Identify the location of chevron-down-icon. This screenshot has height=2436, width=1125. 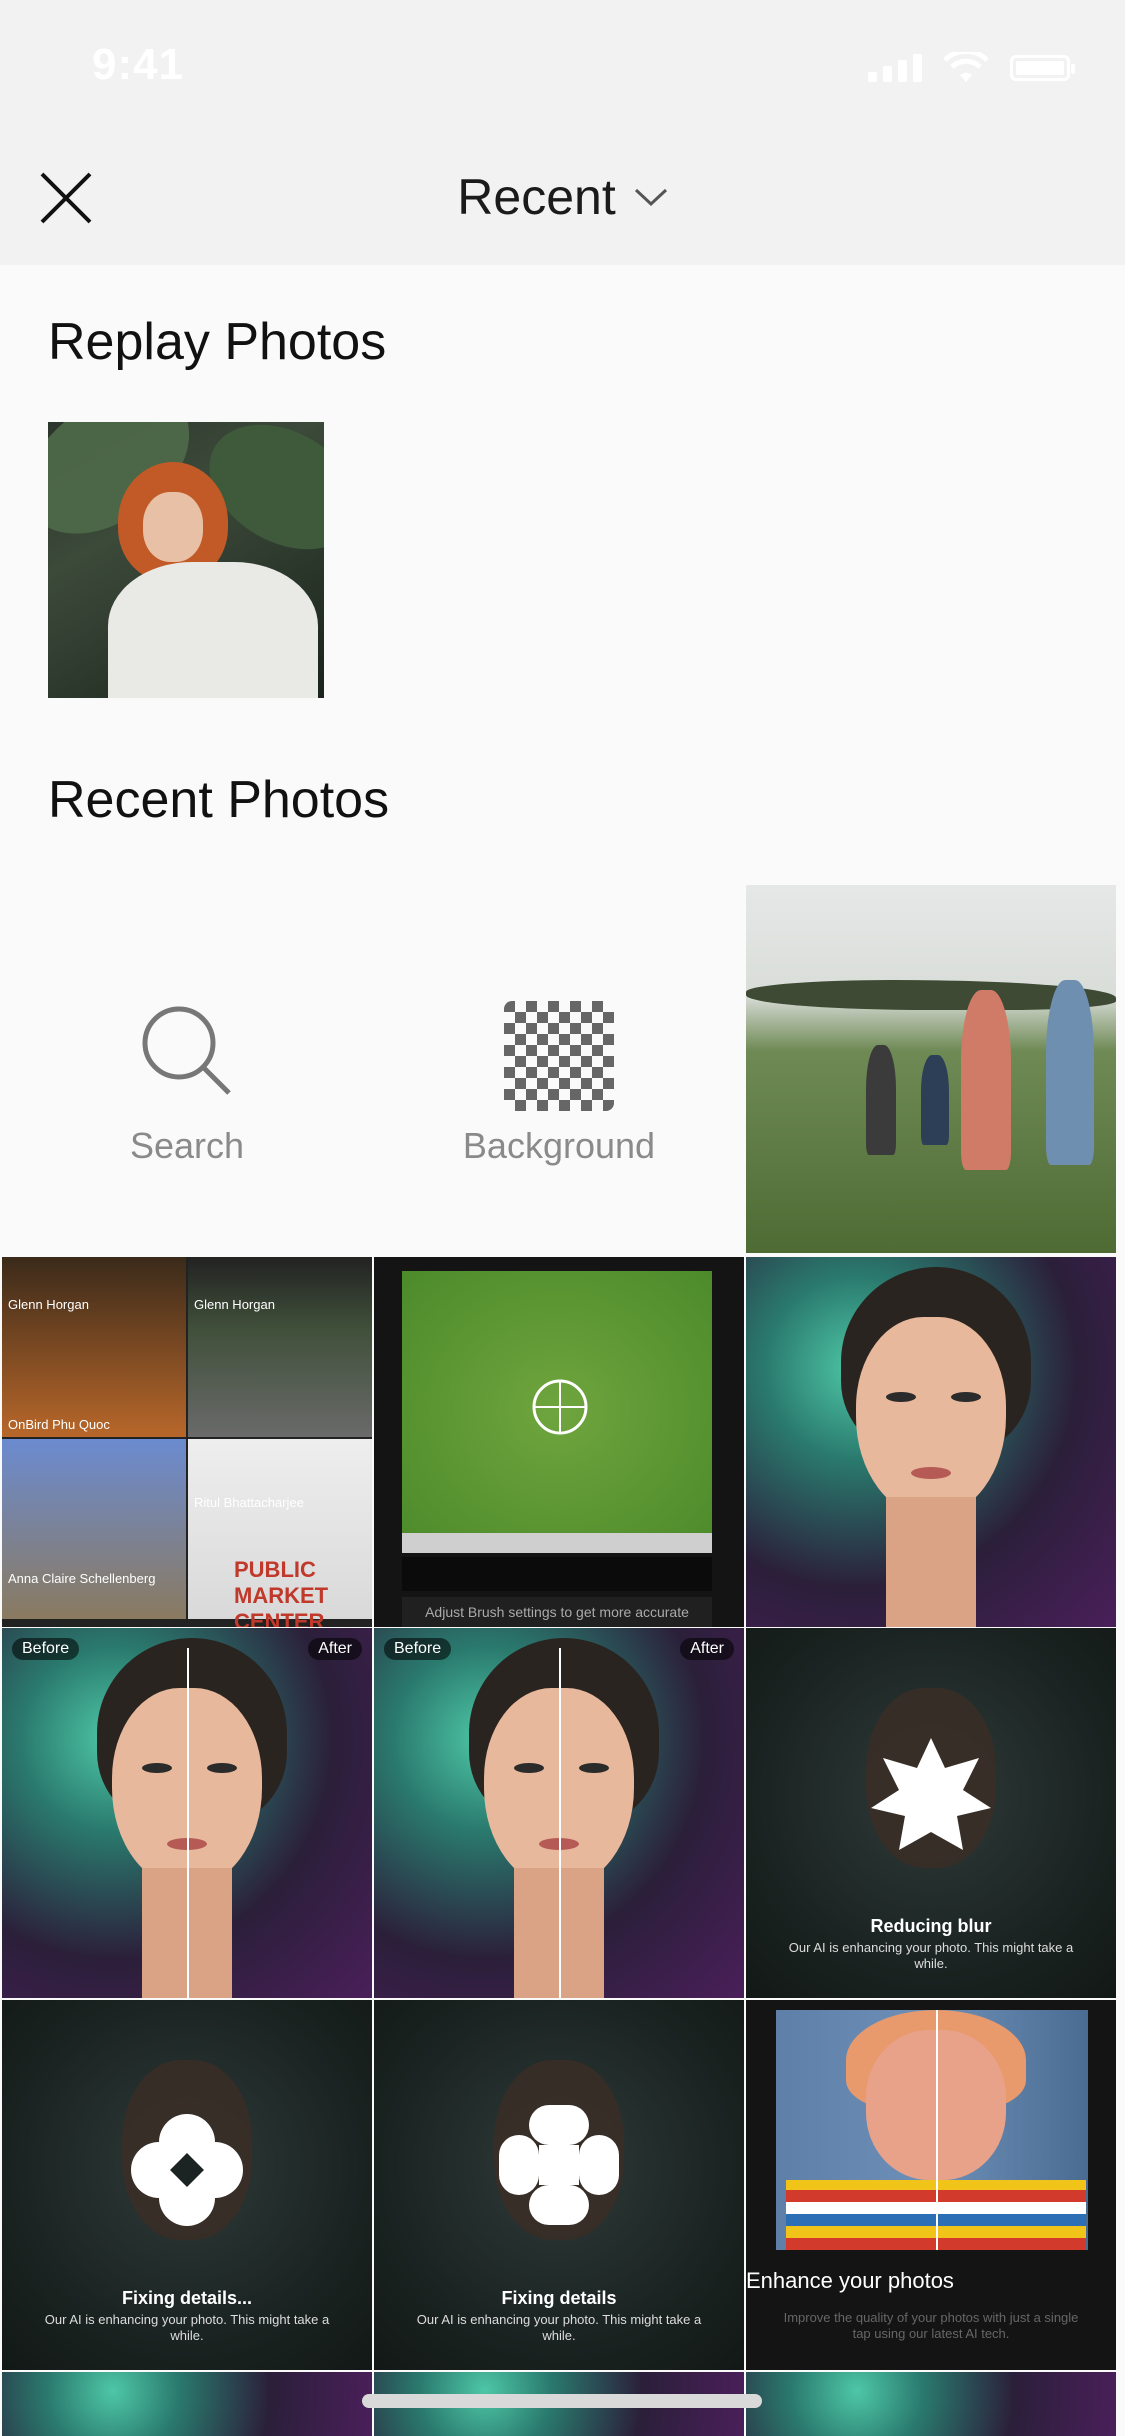
(650, 197).